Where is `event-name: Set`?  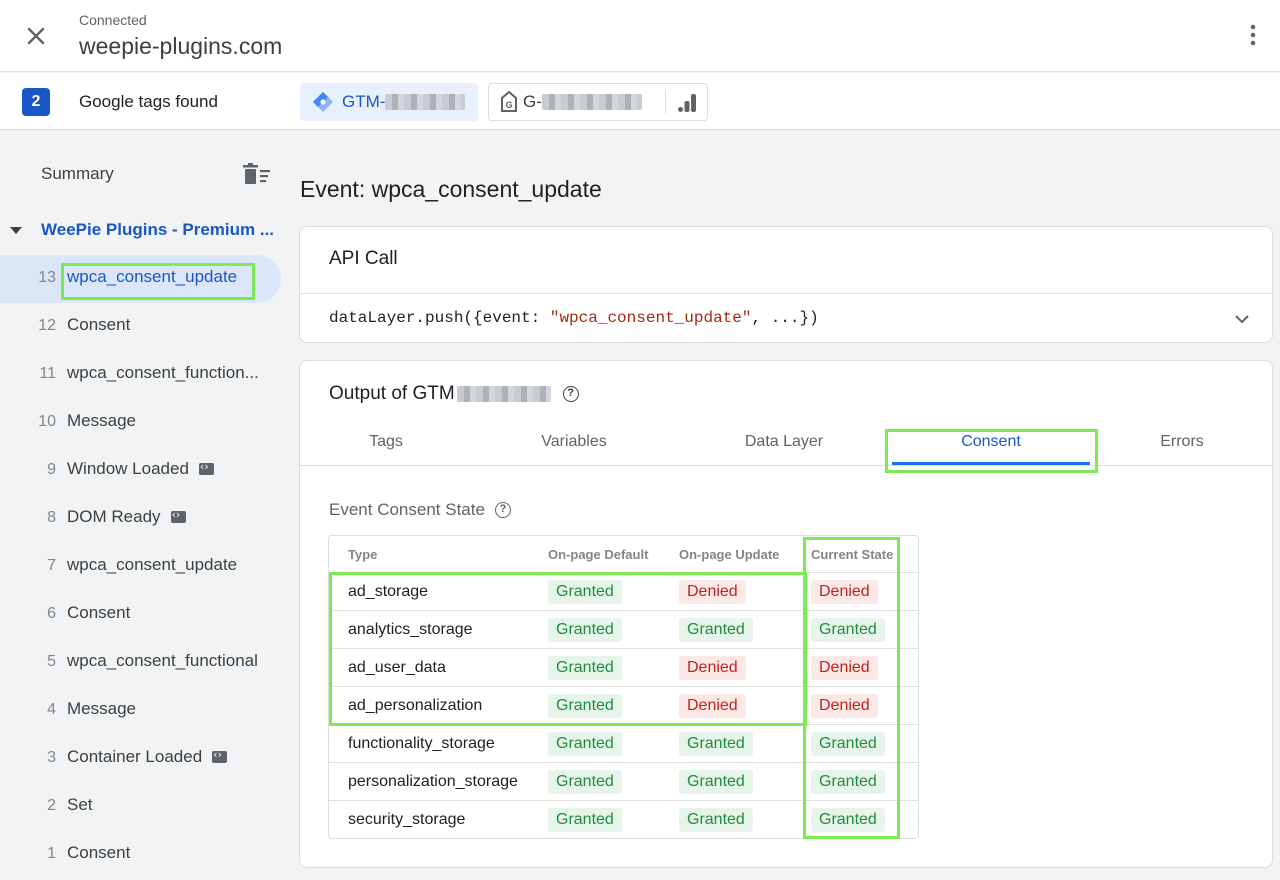
event-name: Set is located at coordinates (80, 804).